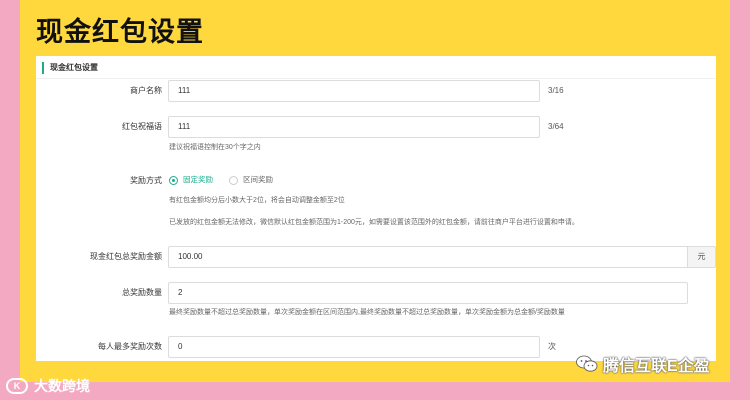 This screenshot has width=750, height=400. What do you see at coordinates (146, 90) in the screenshot?
I see `merchant-name-label: 商户名称` at bounding box center [146, 90].